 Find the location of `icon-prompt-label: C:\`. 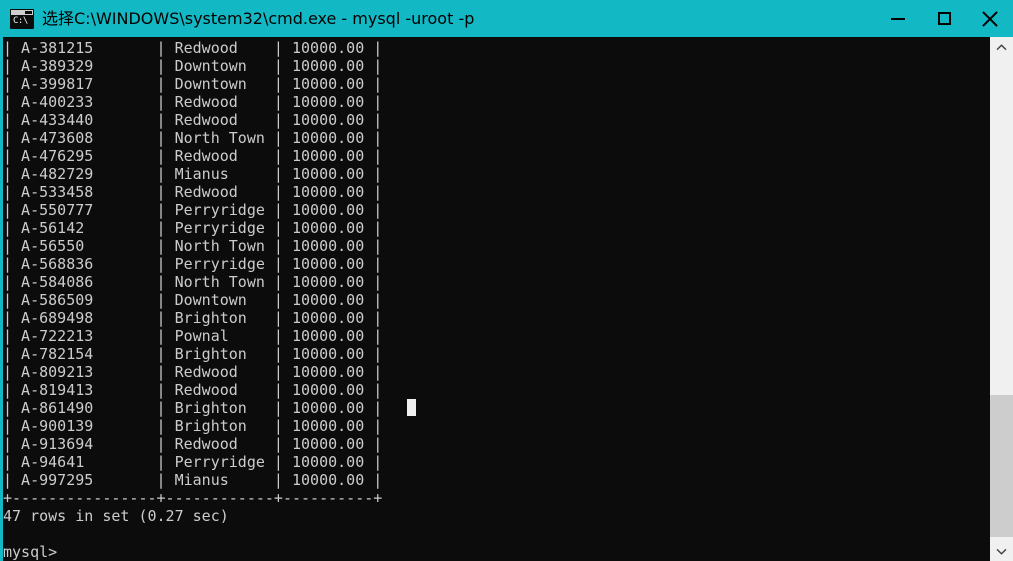

icon-prompt-label: C:\ is located at coordinates (20, 20).